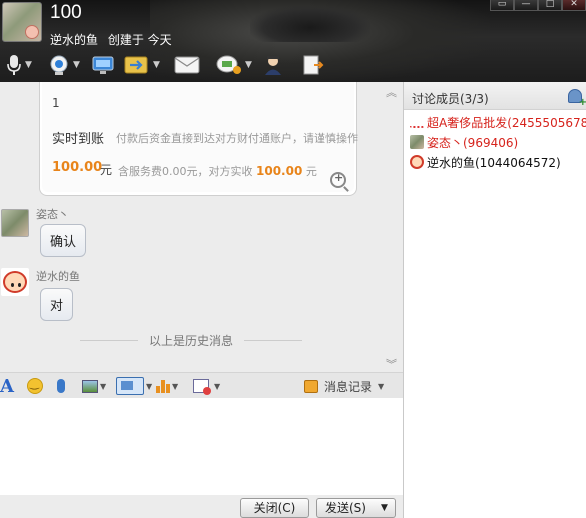  I want to click on app-list-icon, so click(313, 65).